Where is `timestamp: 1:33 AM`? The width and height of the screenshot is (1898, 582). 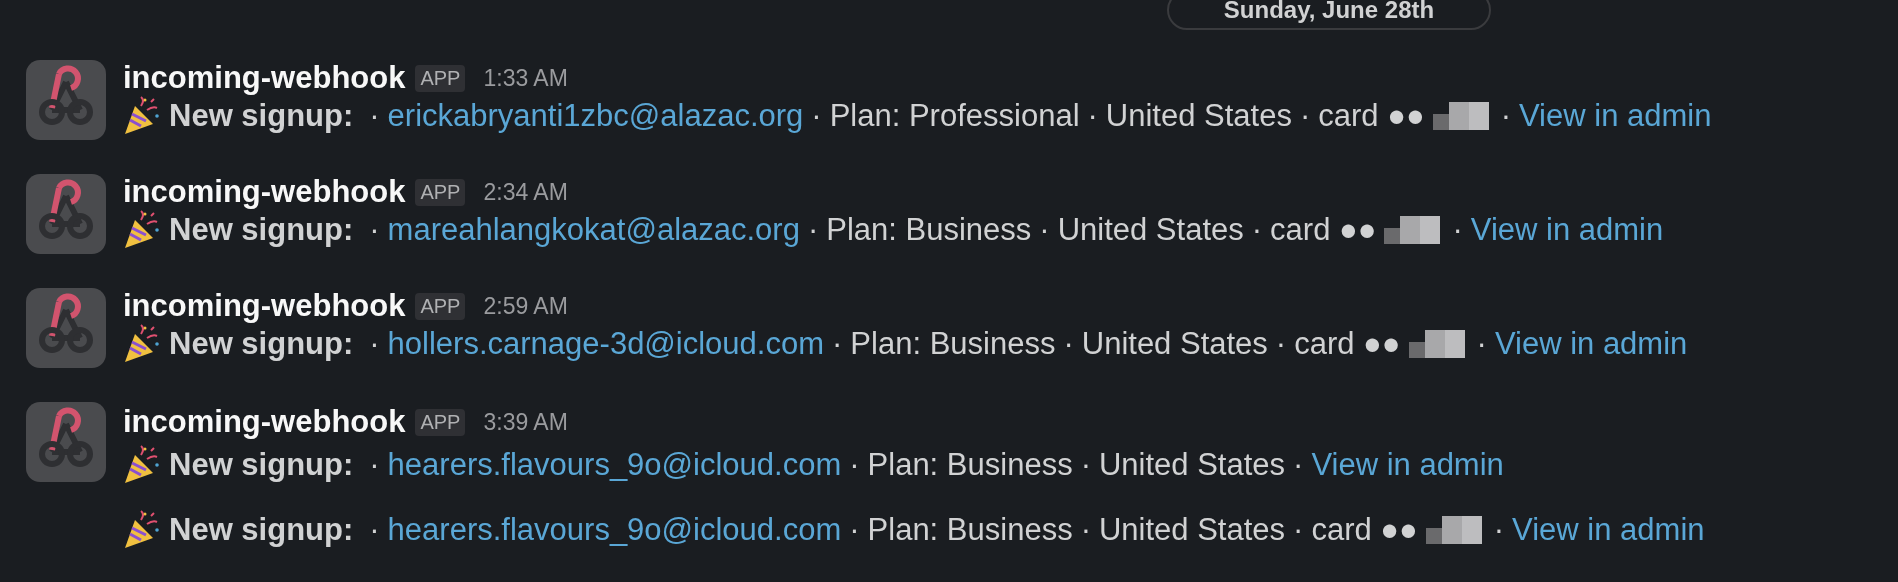 timestamp: 1:33 AM is located at coordinates (525, 78).